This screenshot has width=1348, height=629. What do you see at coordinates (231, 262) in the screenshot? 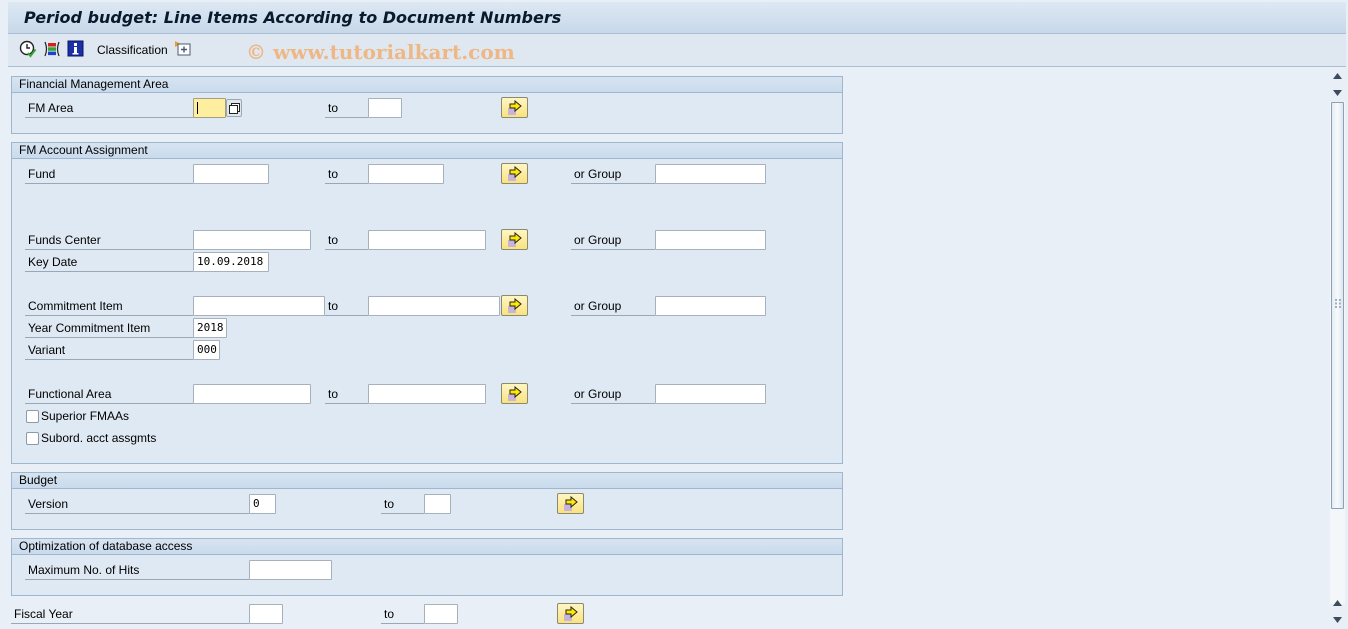
I see `key-date-input: 10.09.2018` at bounding box center [231, 262].